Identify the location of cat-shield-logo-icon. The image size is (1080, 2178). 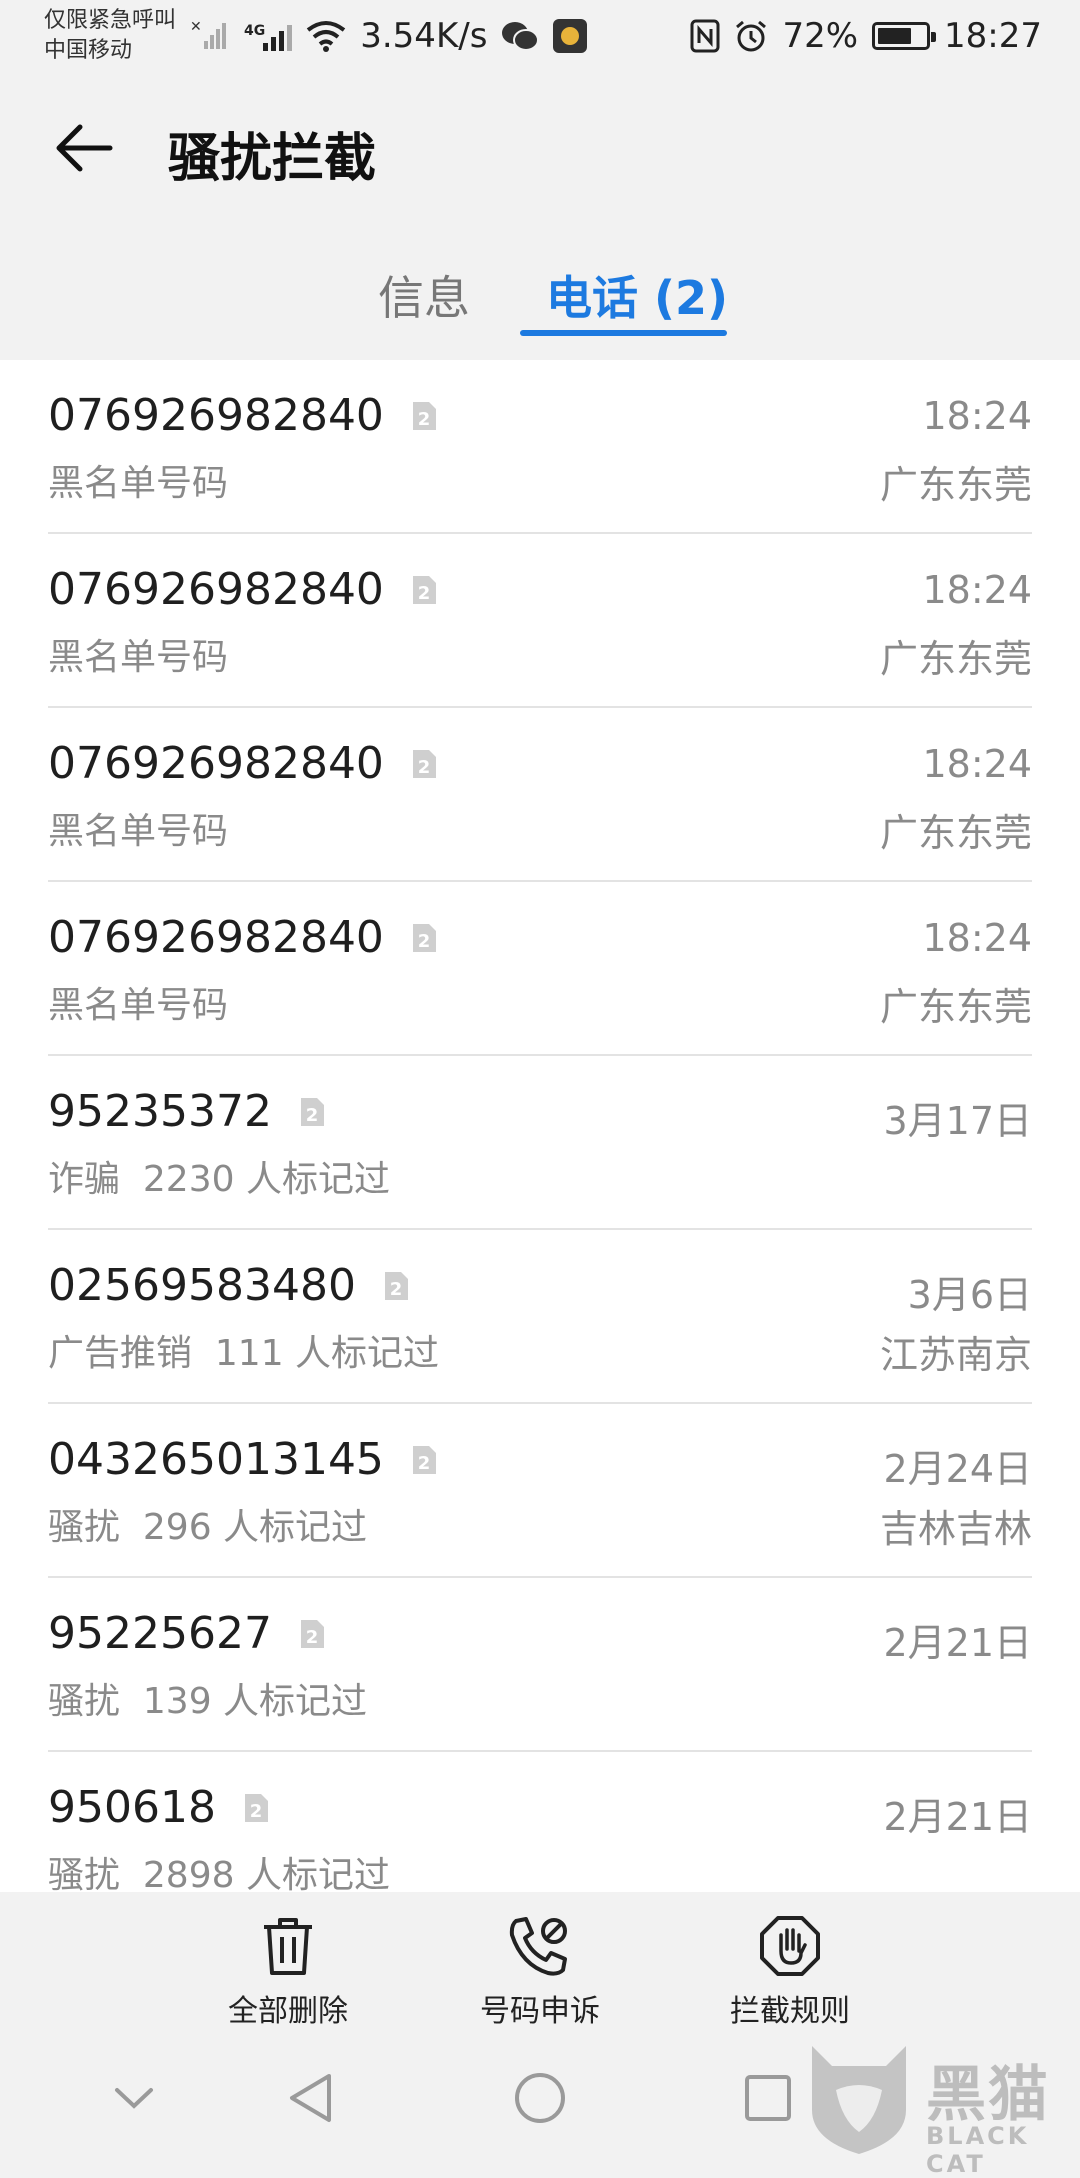
(859, 2100).